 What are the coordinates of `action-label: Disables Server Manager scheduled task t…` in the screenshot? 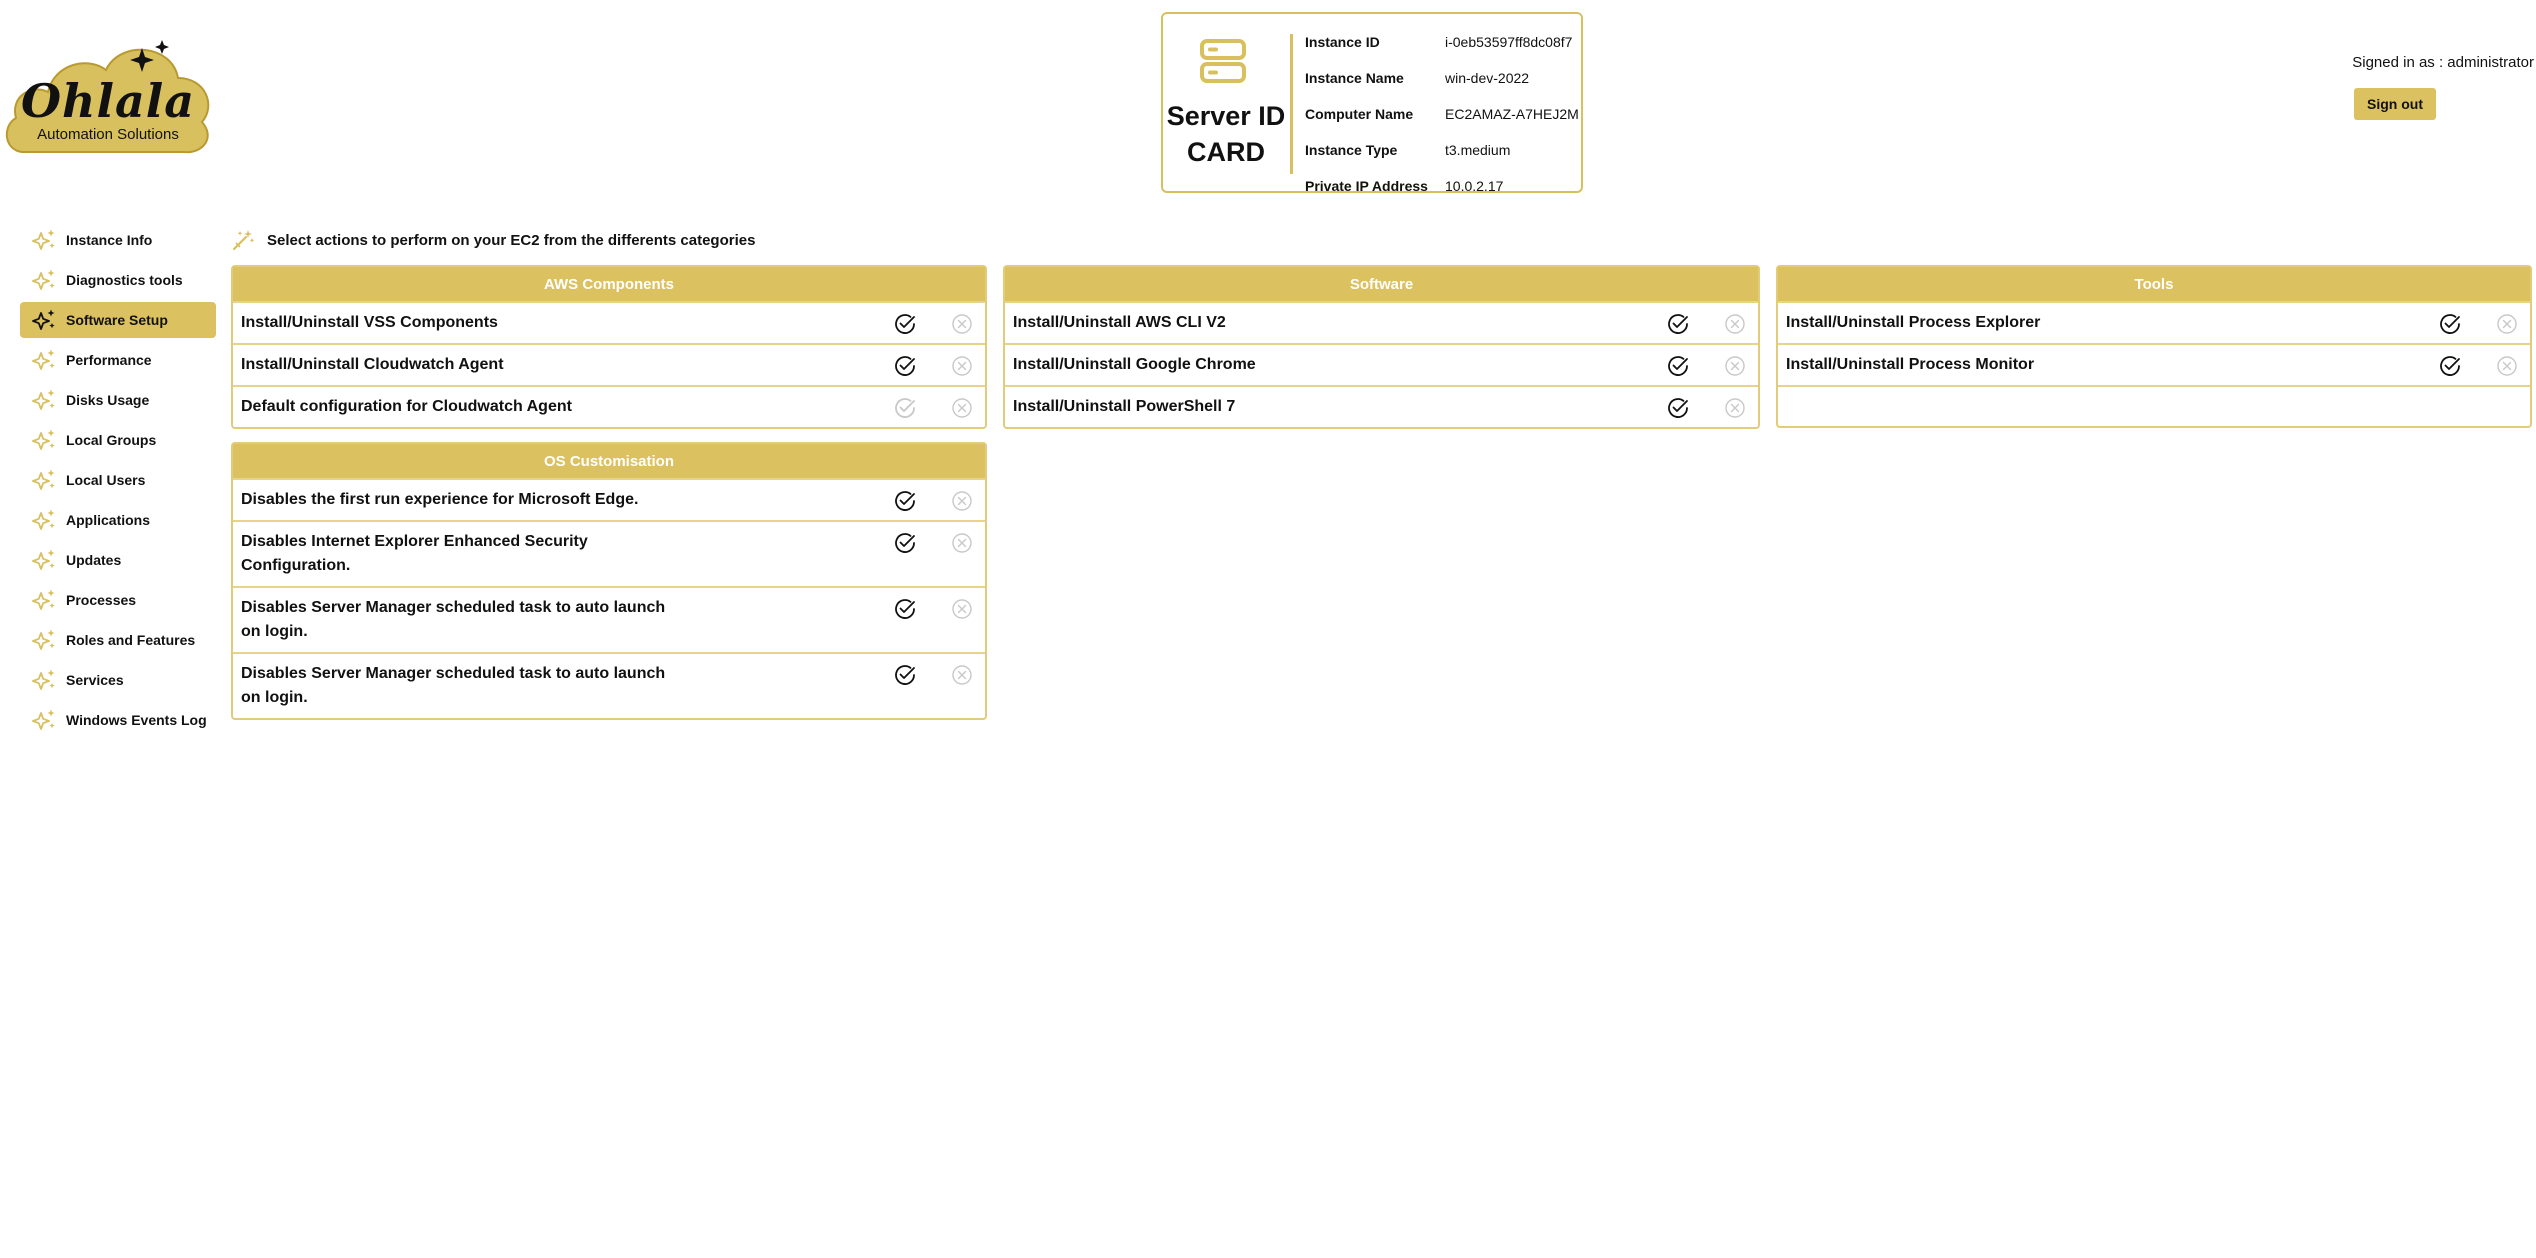 It's located at (453, 685).